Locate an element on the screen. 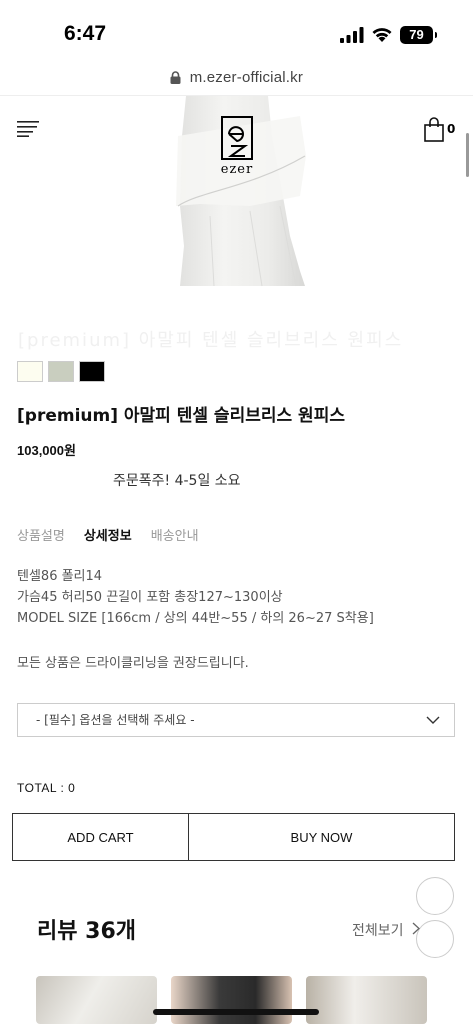 The image size is (473, 1024). shopping-bag-icon is located at coordinates (434, 129).